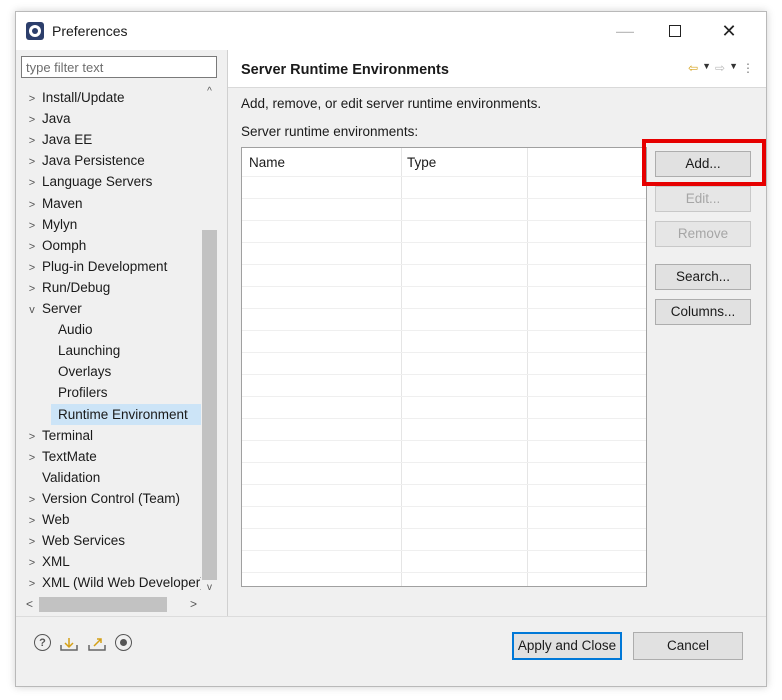 Image resolution: width=782 pixels, height=700 pixels. I want to click on tree-item: > XML, so click(45, 561).